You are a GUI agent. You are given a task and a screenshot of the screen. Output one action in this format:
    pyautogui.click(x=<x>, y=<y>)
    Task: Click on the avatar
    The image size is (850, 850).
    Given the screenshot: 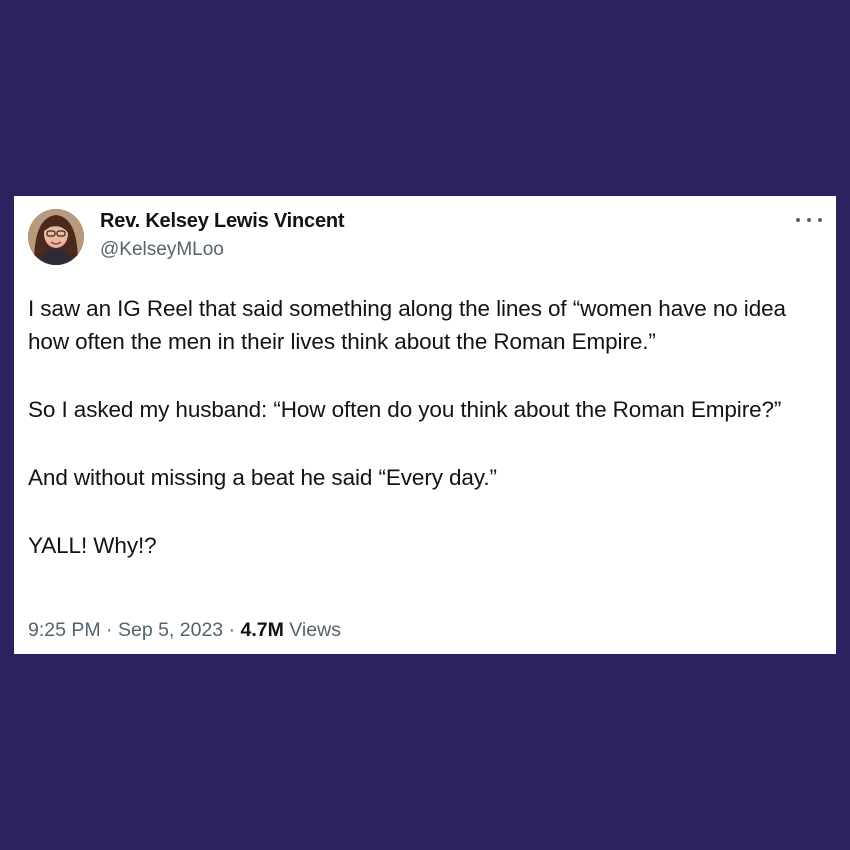 What is the action you would take?
    pyautogui.click(x=56, y=237)
    